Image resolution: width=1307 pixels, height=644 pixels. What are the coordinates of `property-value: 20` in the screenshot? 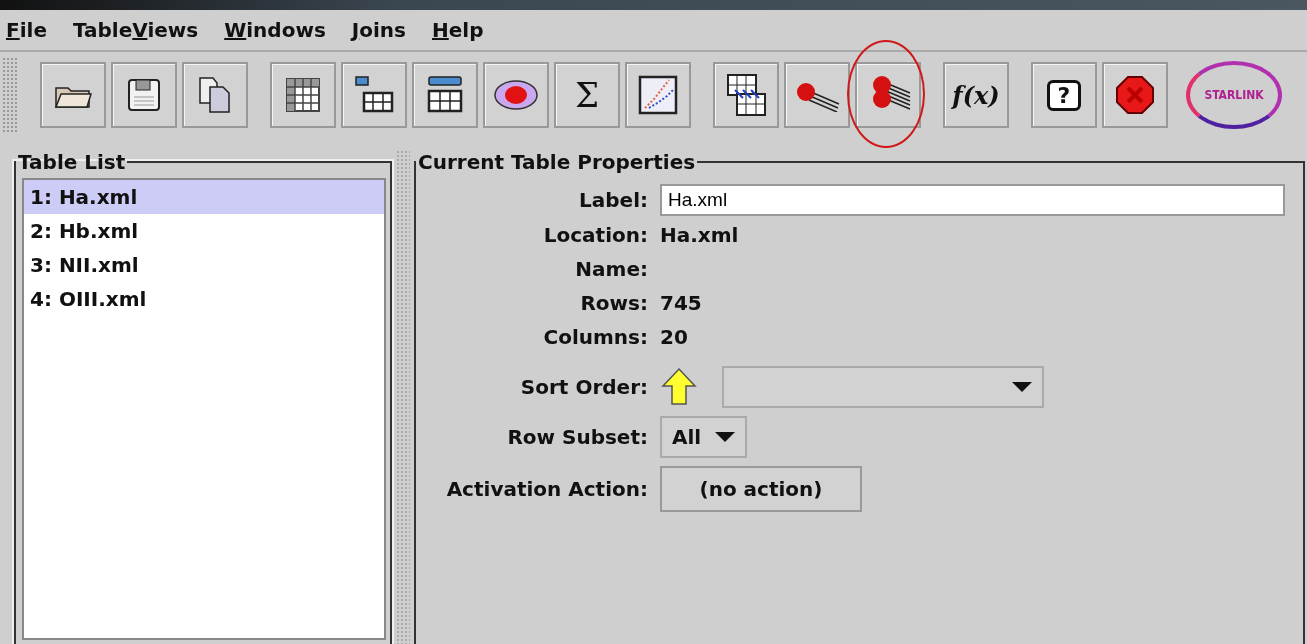 It's located at (674, 337).